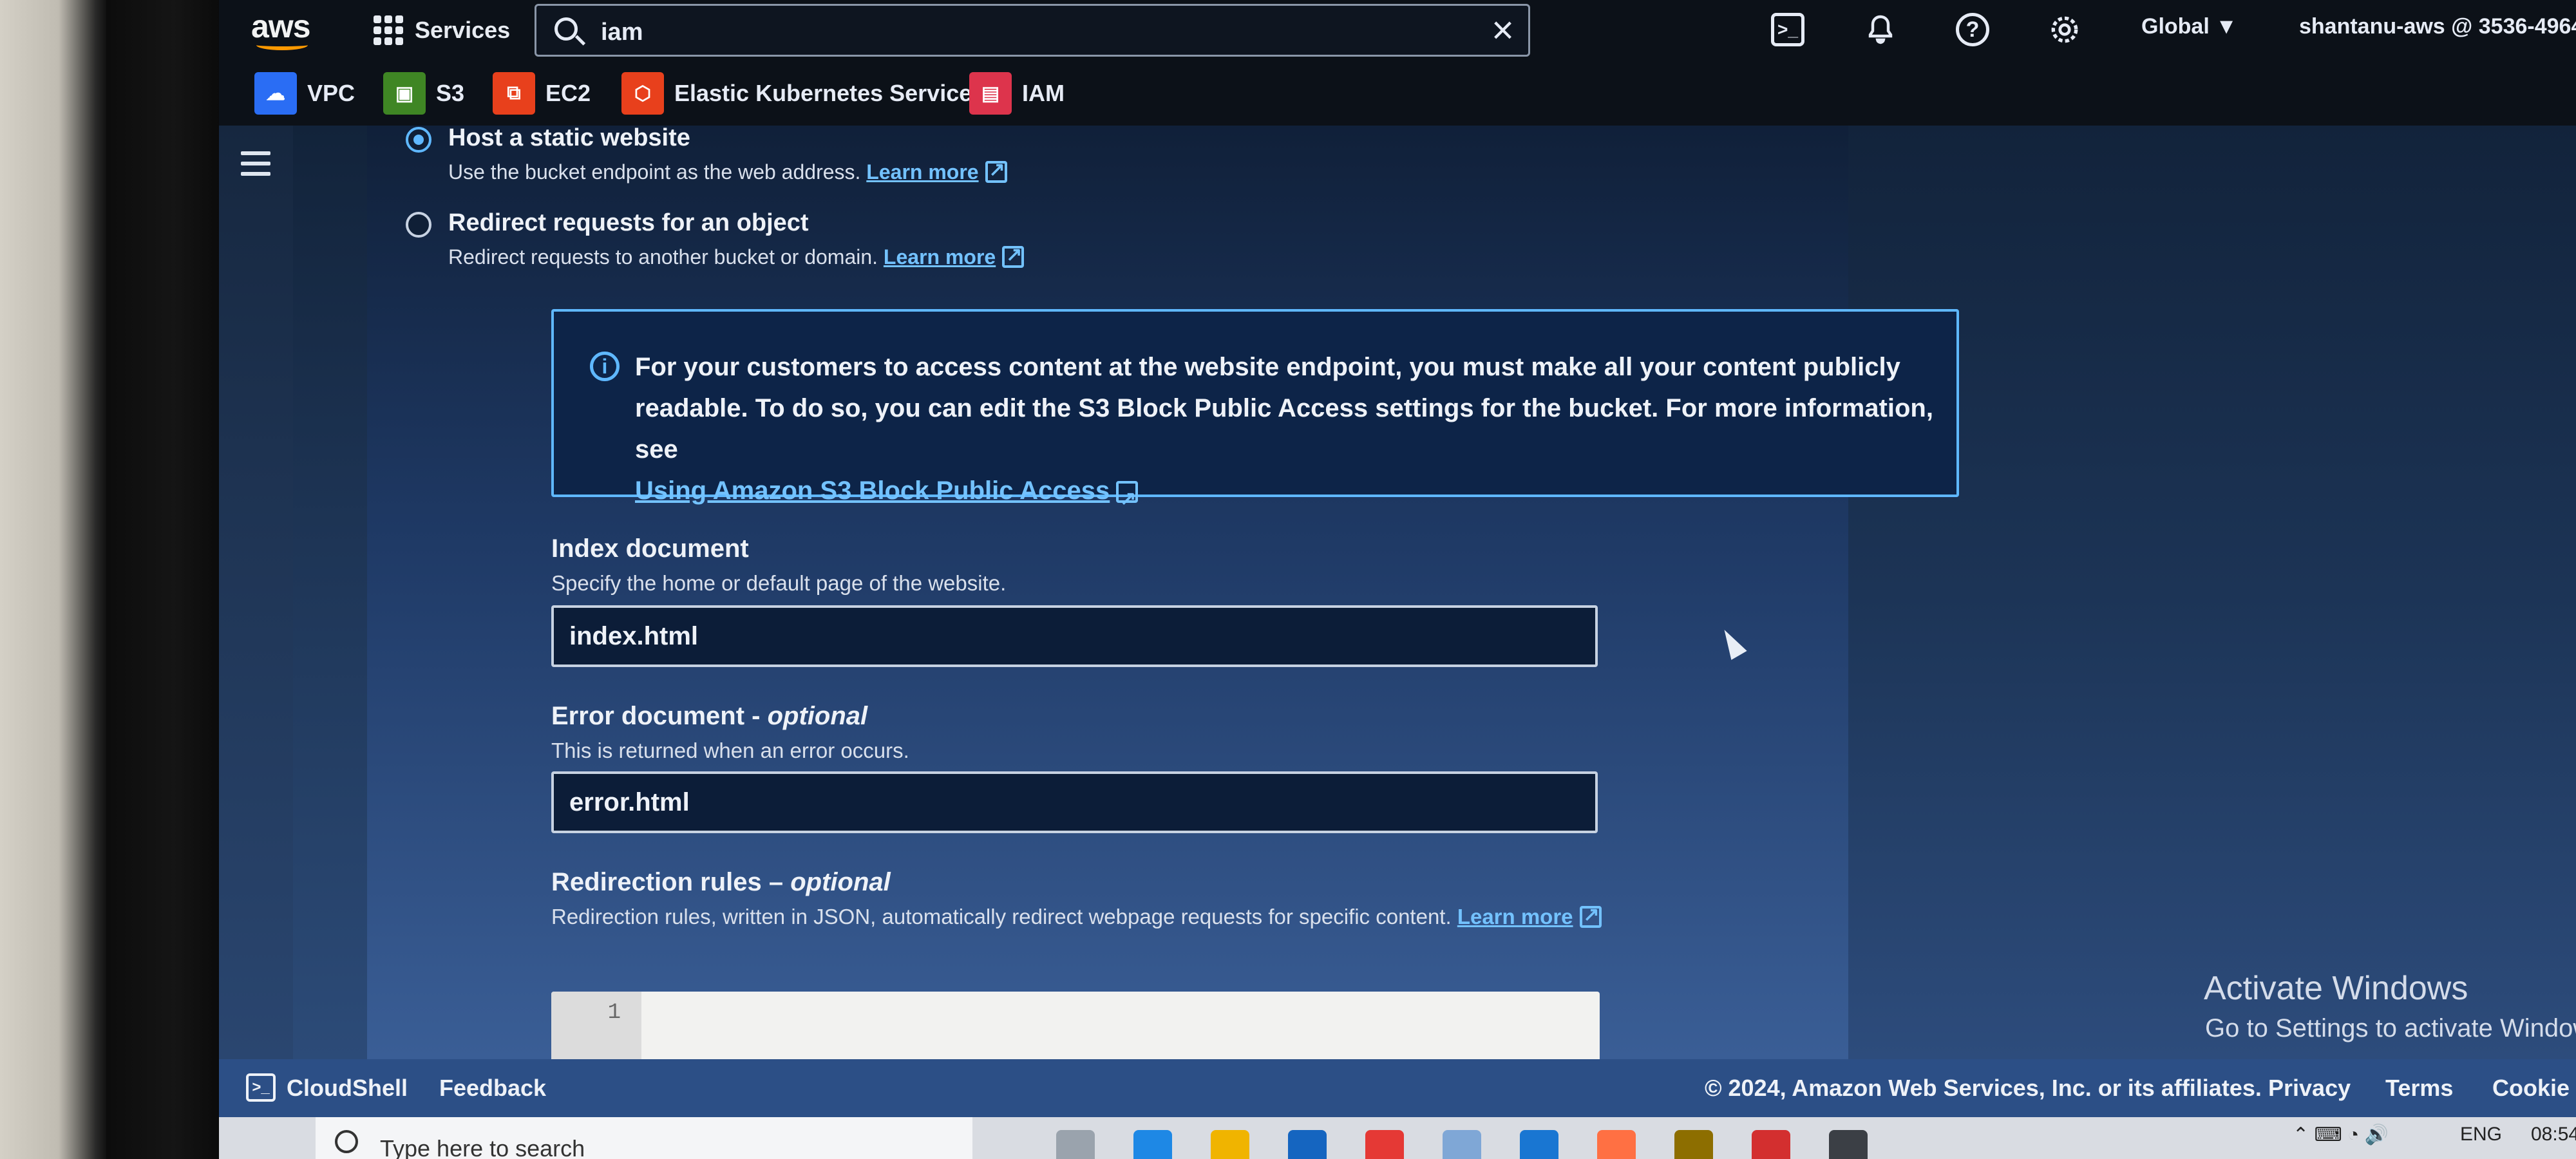  Describe the element at coordinates (1616, 1144) in the screenshot. I see `firefox-icon` at that location.